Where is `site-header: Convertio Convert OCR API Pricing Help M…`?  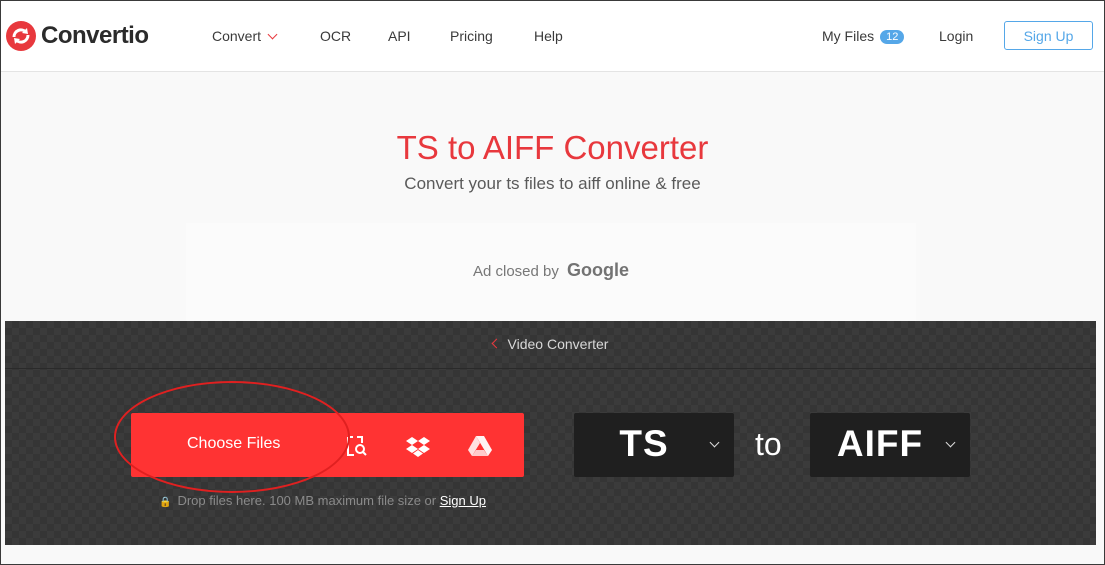 site-header: Convertio Convert OCR API Pricing Help M… is located at coordinates (552, 36).